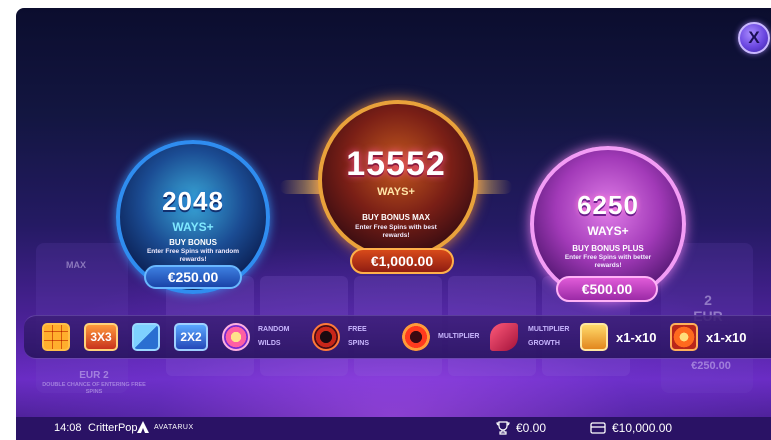 This screenshot has width=771, height=440. Describe the element at coordinates (594, 337) in the screenshot. I see `golden-symbol-icon` at that location.